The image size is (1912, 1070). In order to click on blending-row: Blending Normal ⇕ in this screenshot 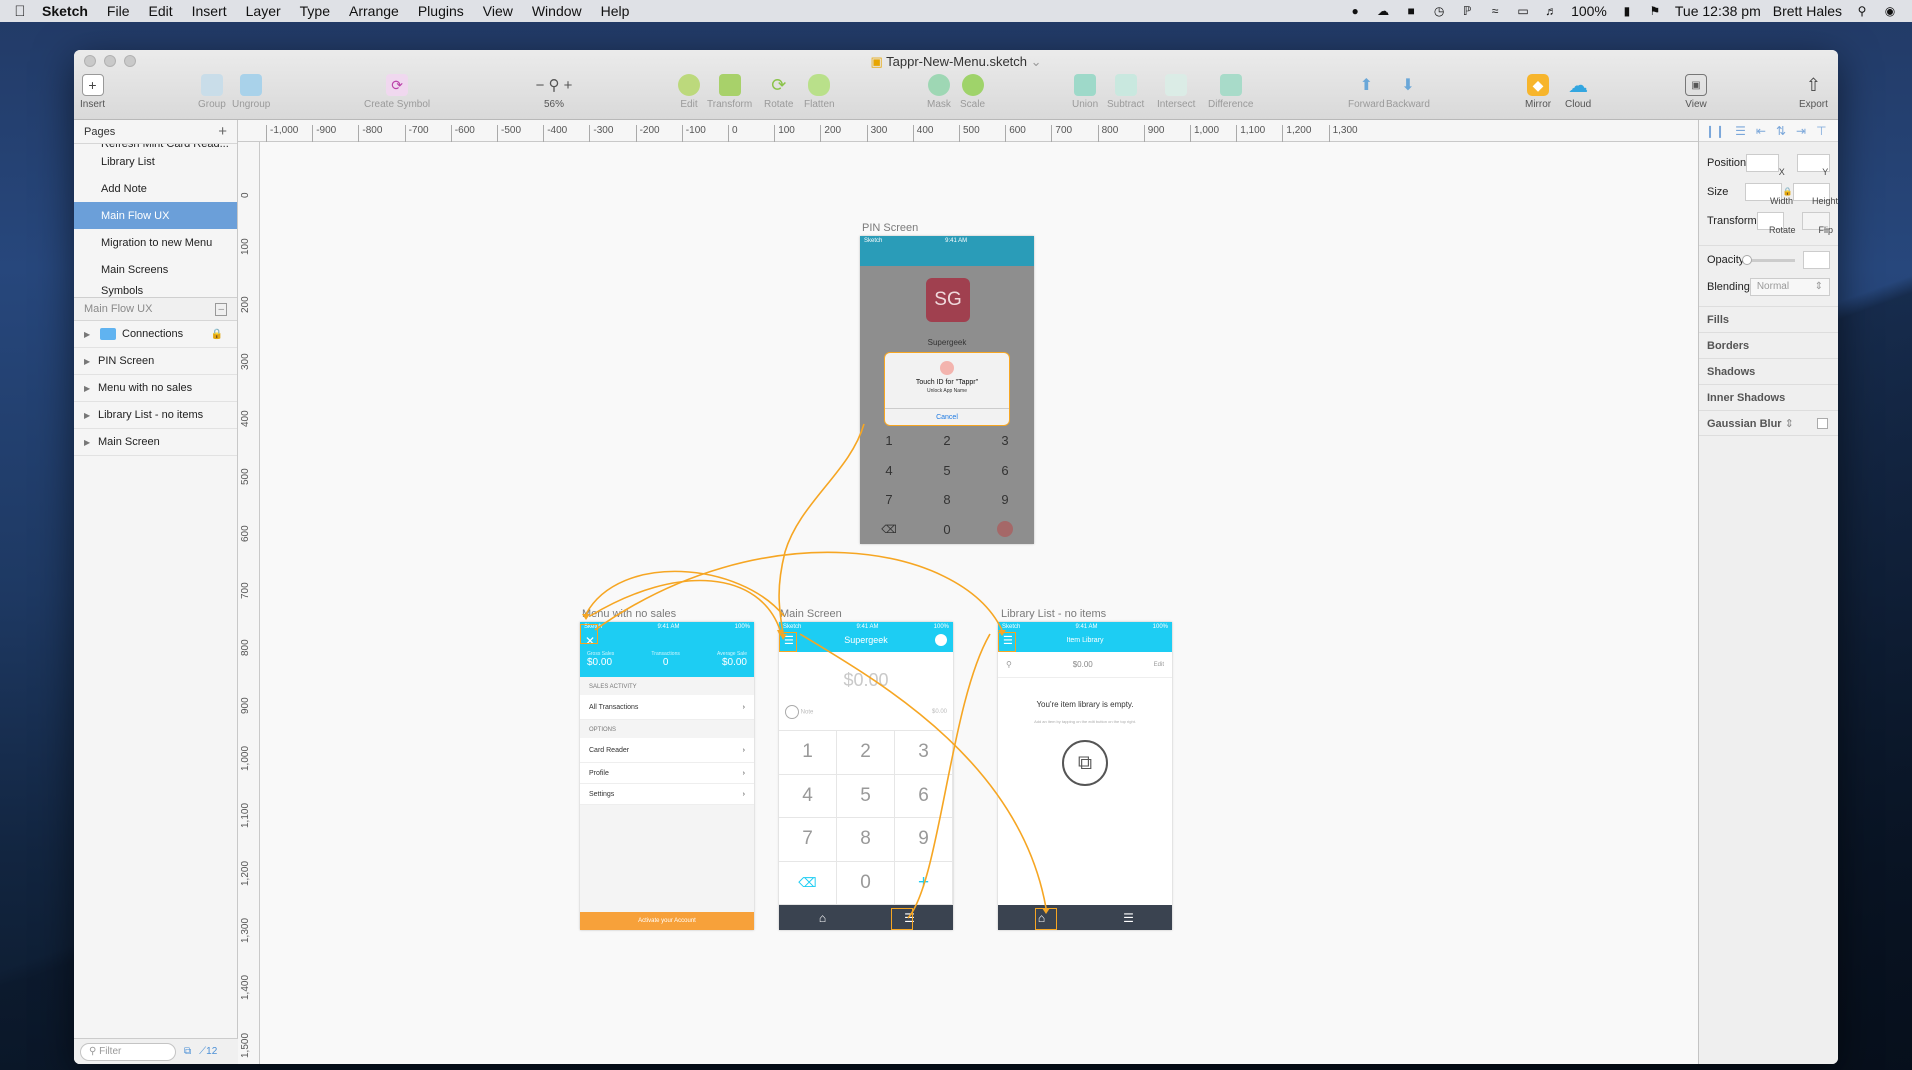, I will do `click(1768, 287)`.